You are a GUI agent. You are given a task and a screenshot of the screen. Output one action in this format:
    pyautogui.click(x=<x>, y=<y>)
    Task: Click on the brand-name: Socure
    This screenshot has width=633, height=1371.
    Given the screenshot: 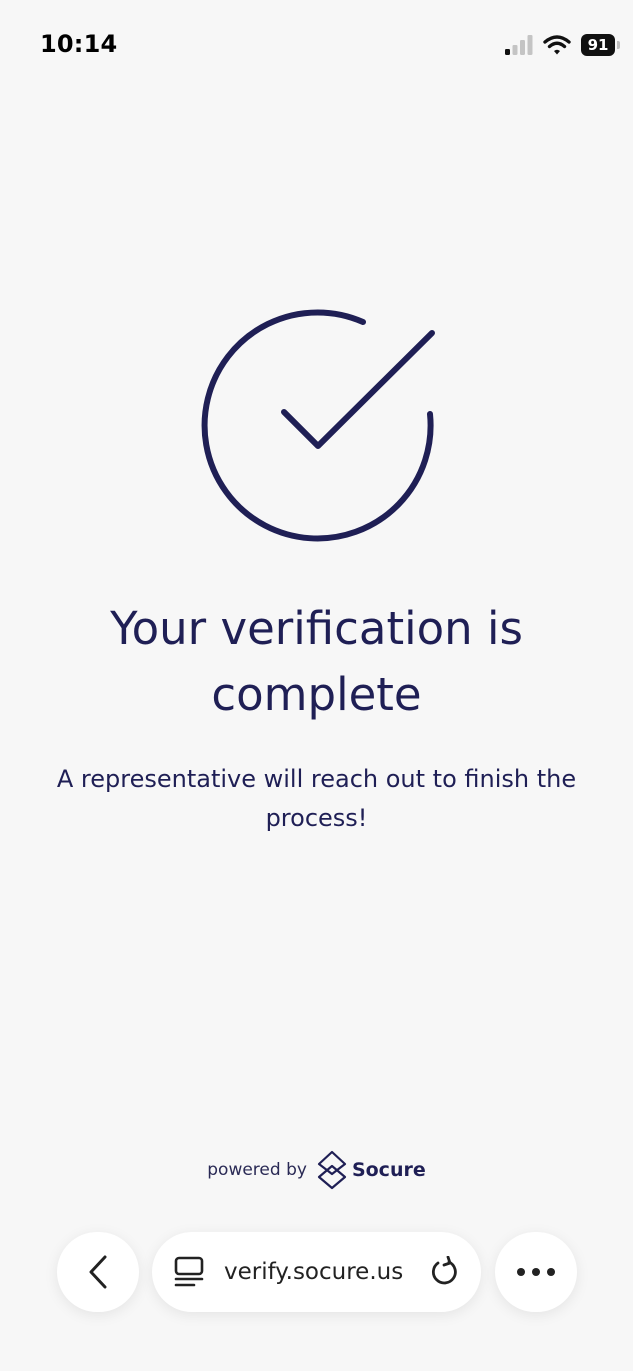 What is the action you would take?
    pyautogui.click(x=388, y=1170)
    